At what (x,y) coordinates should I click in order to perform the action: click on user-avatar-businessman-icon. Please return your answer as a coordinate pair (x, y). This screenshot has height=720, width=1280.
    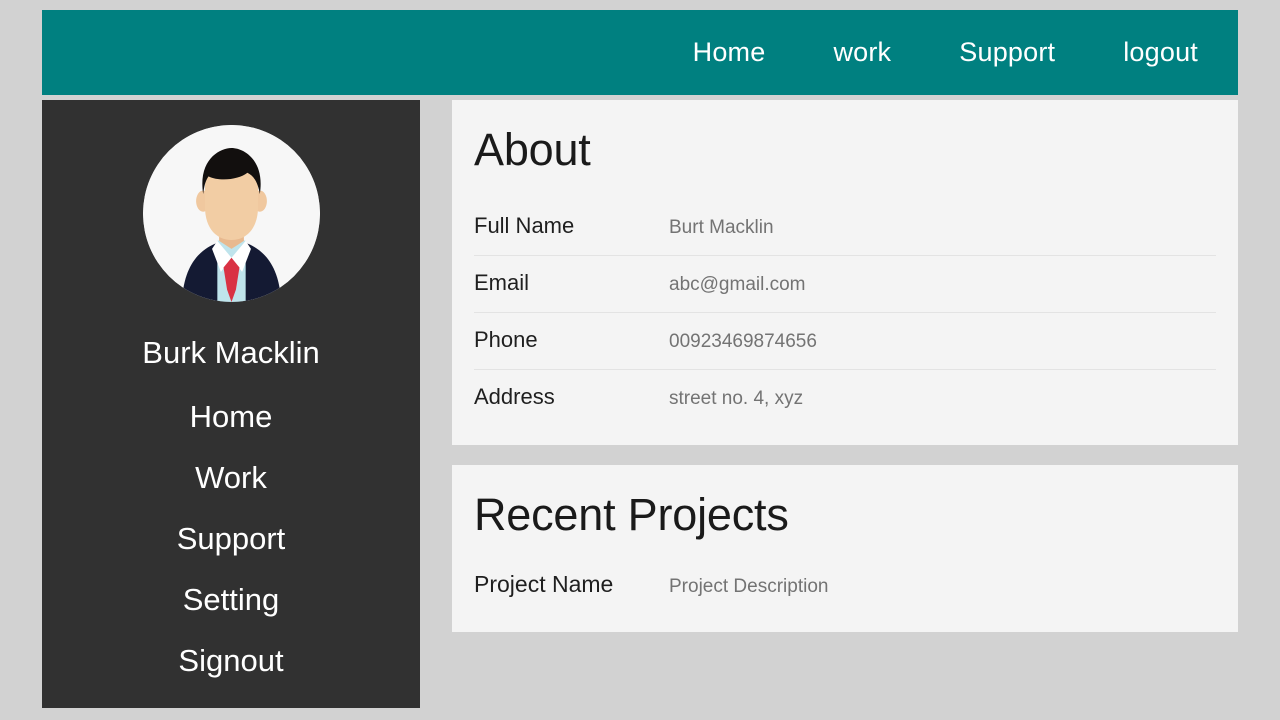
    Looking at the image, I should click on (231, 213).